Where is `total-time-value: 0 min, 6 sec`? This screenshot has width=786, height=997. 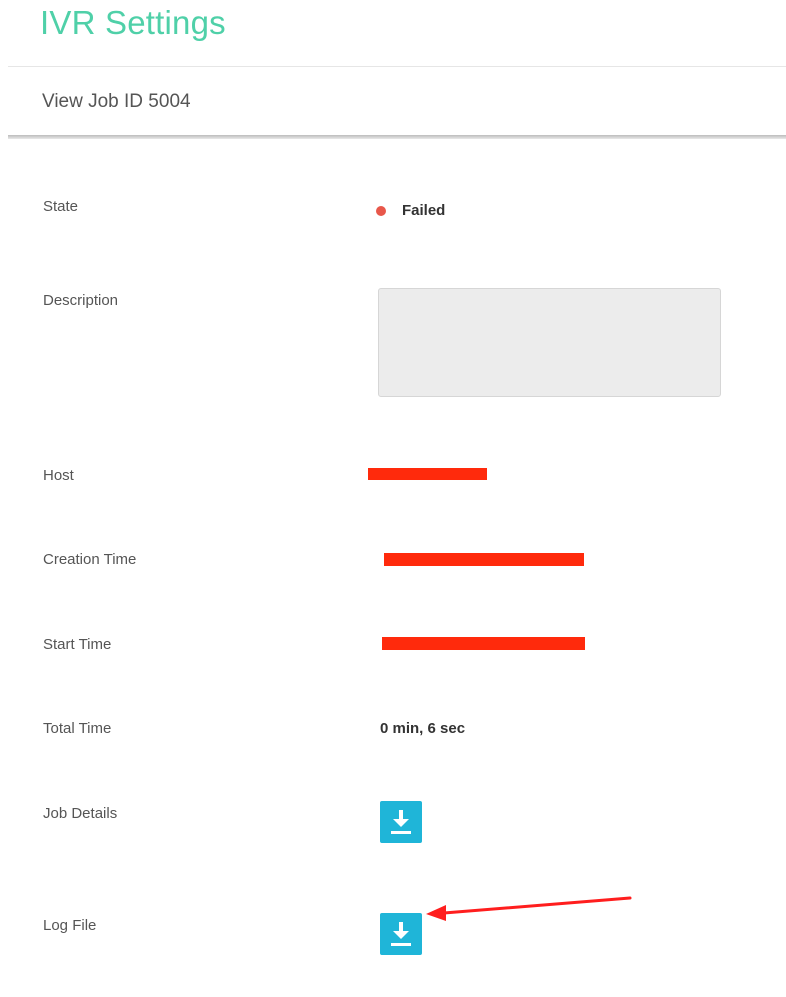 total-time-value: 0 min, 6 sec is located at coordinates (423, 728).